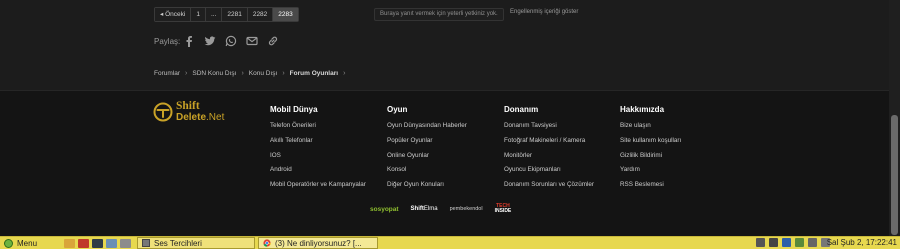  What do you see at coordinates (786, 242) in the screenshot?
I see `bluetooth-icon` at bounding box center [786, 242].